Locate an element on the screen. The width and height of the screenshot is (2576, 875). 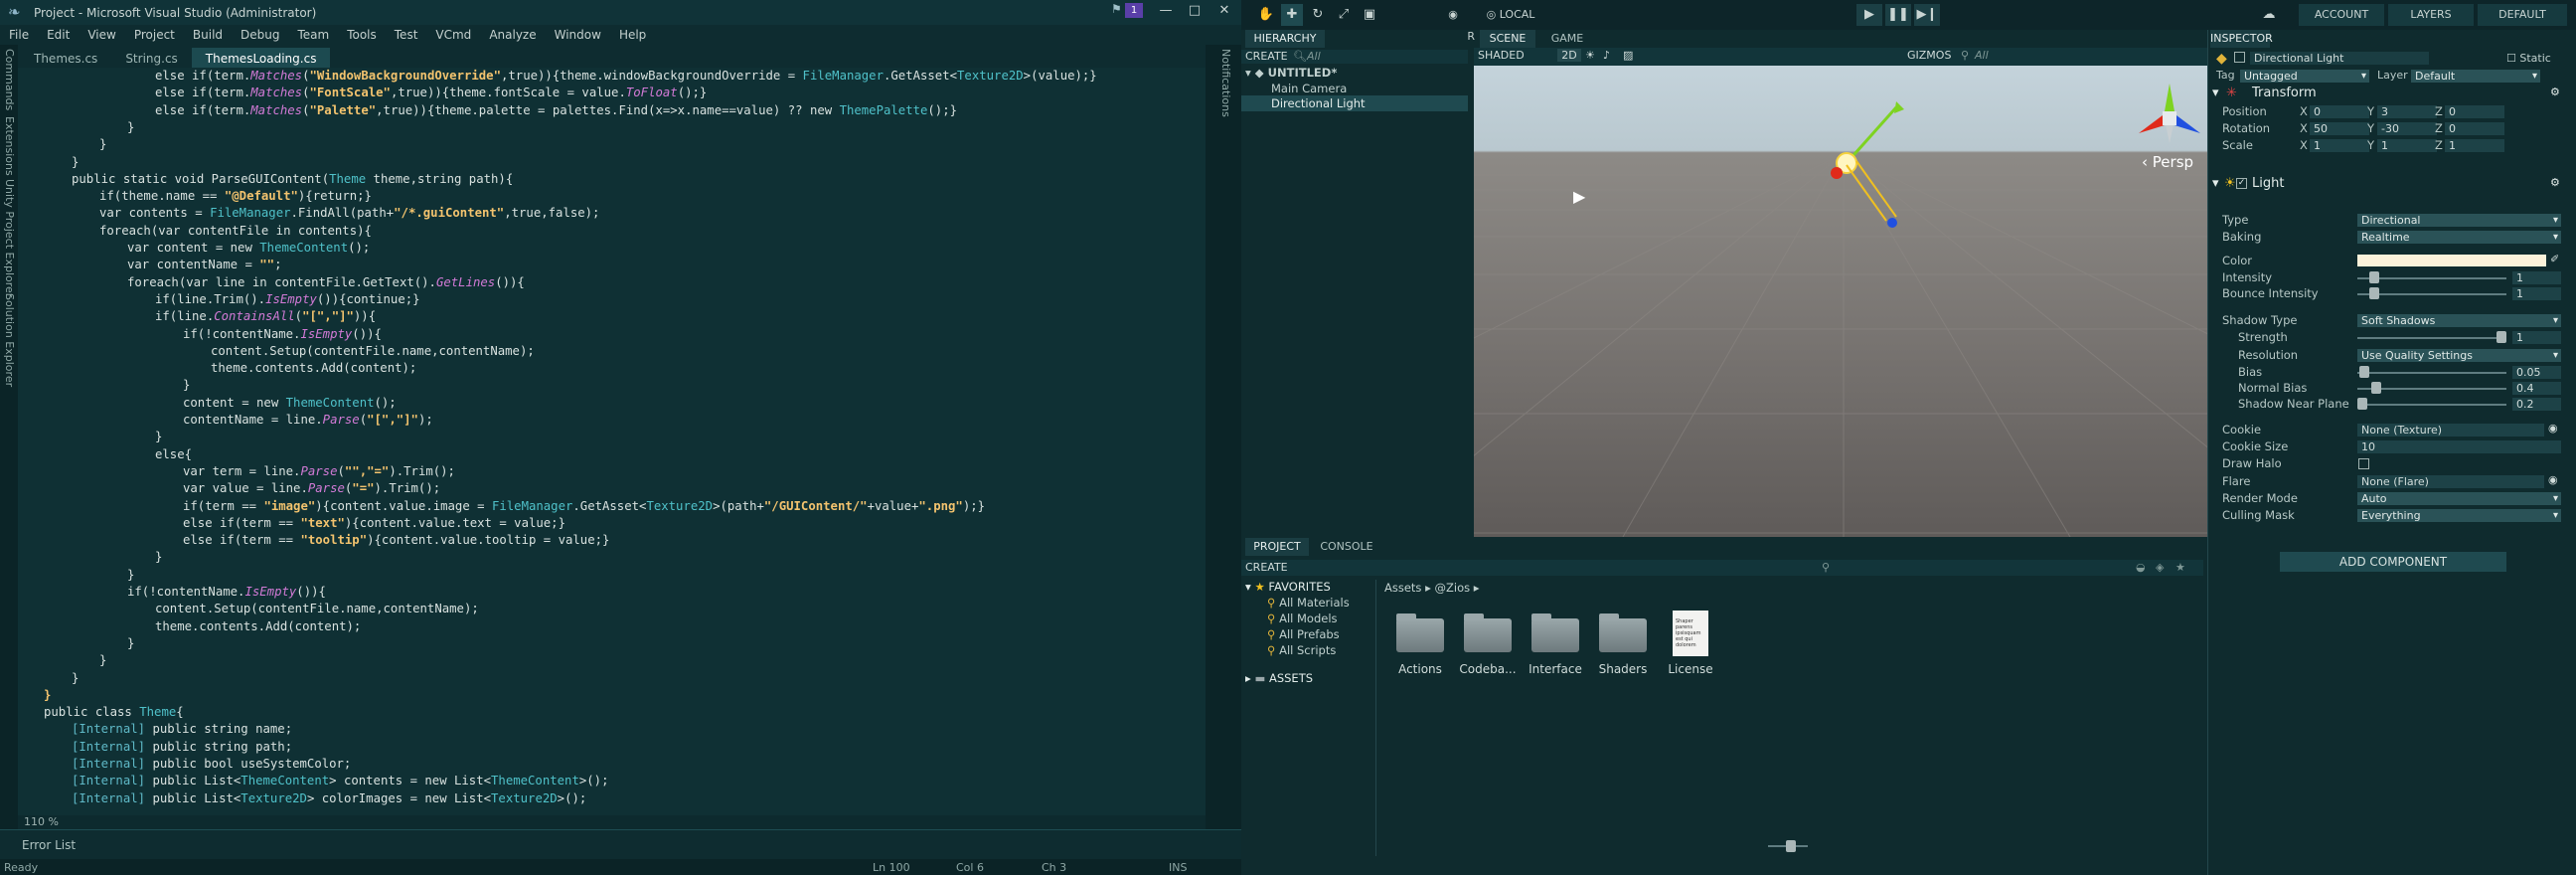
cookie-field: None (Texture) is located at coordinates (2450, 430).